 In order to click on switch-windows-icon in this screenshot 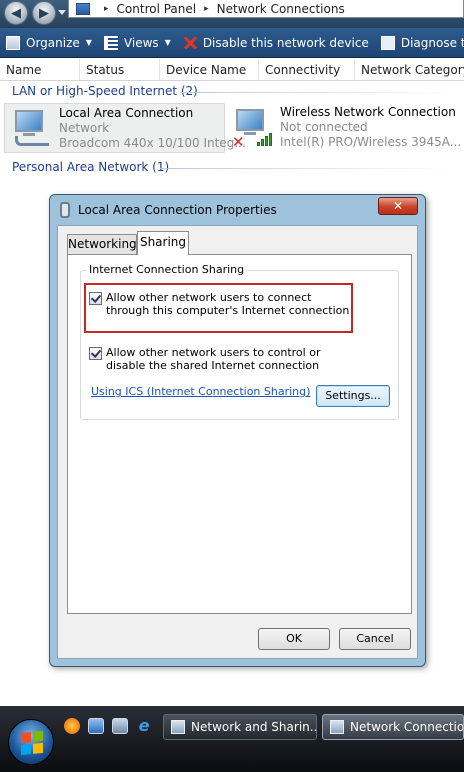, I will do `click(120, 726)`.